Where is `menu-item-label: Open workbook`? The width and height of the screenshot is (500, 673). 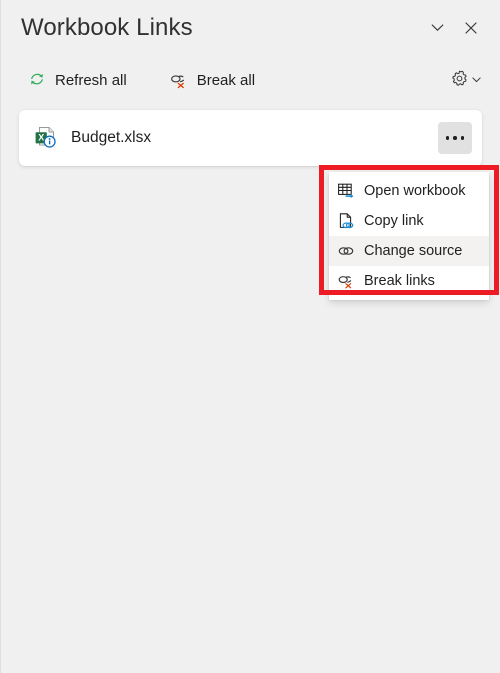 menu-item-label: Open workbook is located at coordinates (415, 191).